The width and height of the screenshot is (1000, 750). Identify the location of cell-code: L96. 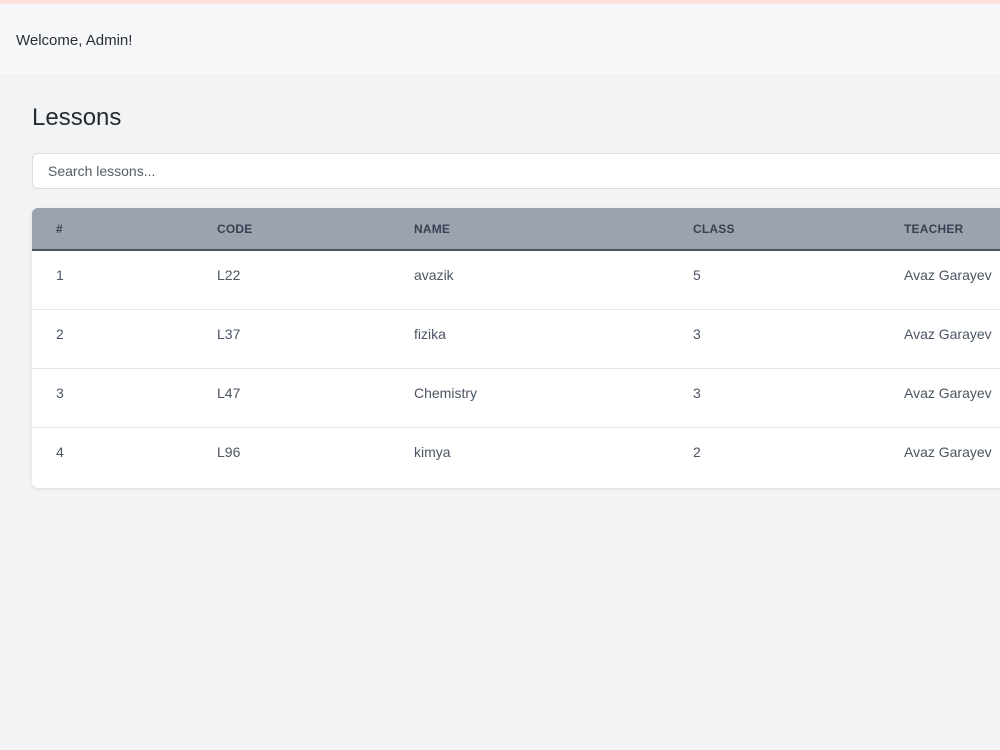
(229, 451).